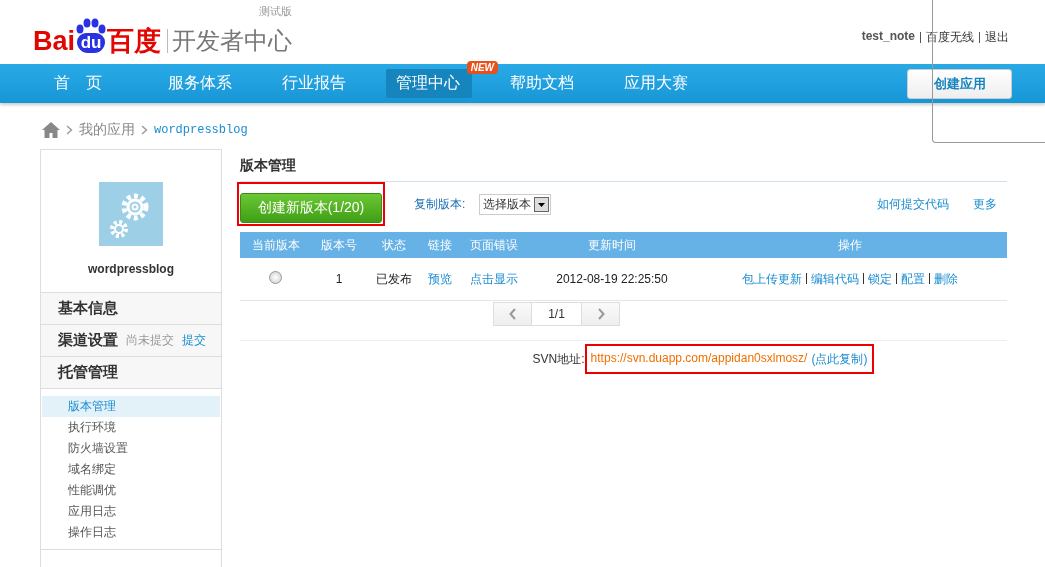 This screenshot has height=567, width=1045. I want to click on column-header: 链接, so click(440, 245).